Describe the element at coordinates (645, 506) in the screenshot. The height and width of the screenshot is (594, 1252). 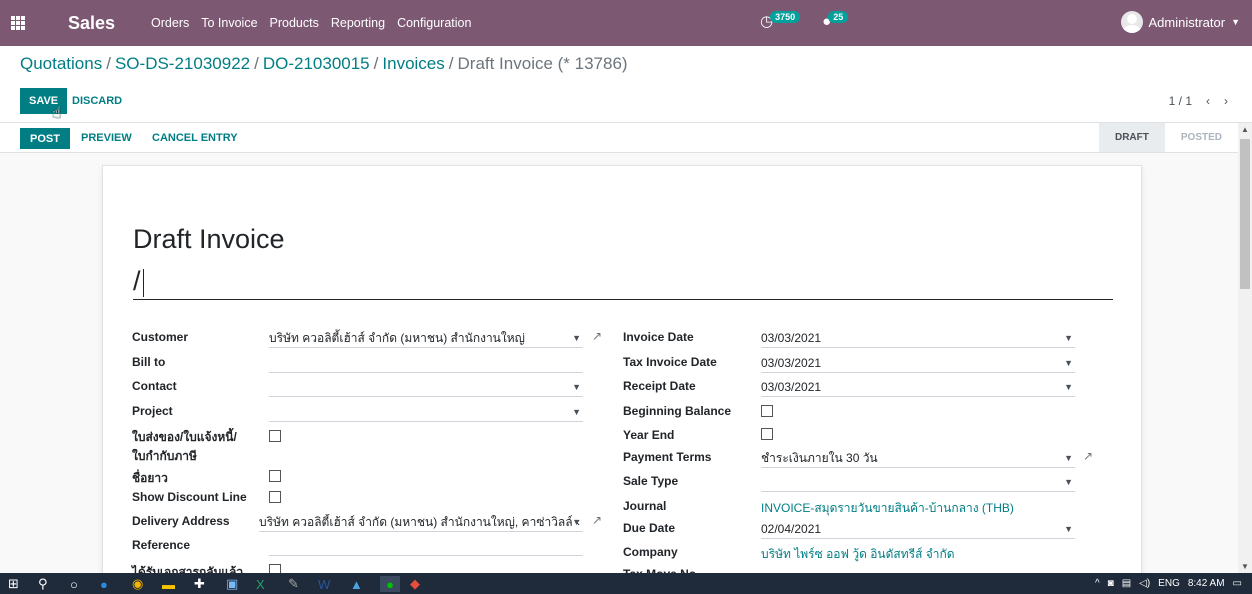
I see `journal-label: Journal` at that location.